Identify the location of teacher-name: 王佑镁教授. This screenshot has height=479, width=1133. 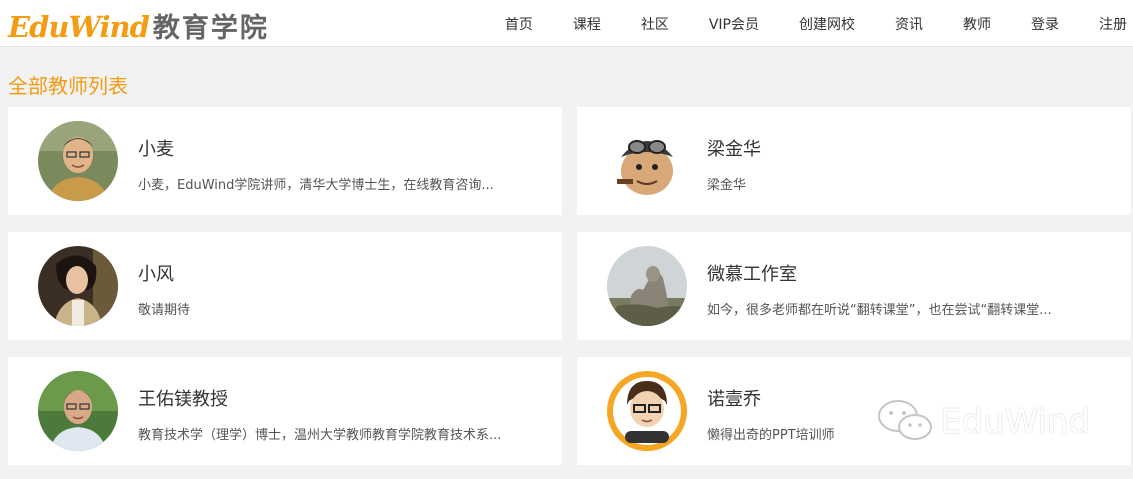
(183, 398).